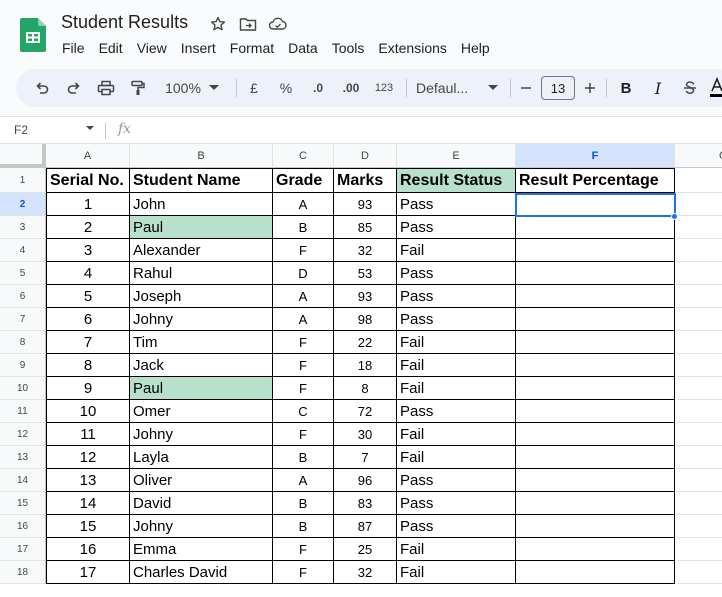 Image resolution: width=722 pixels, height=597 pixels. What do you see at coordinates (698, 156) in the screenshot?
I see `column-header-g: G` at bounding box center [698, 156].